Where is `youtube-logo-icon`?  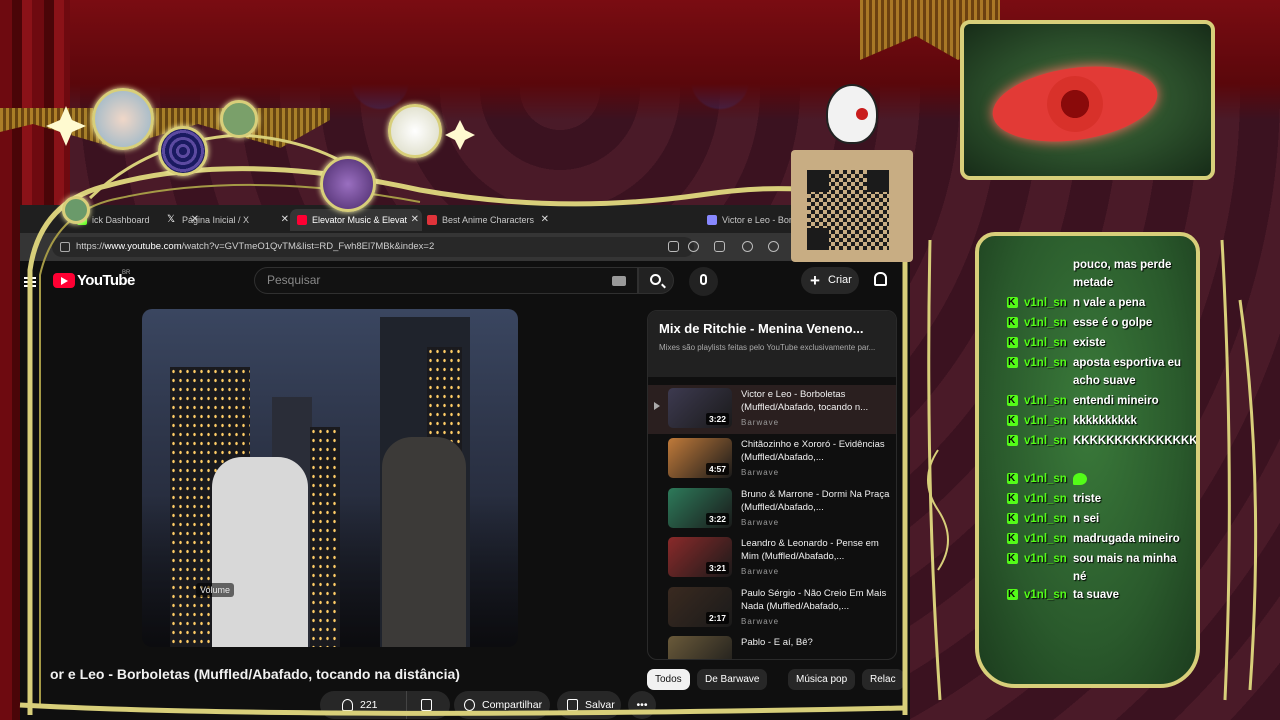 youtube-logo-icon is located at coordinates (64, 280).